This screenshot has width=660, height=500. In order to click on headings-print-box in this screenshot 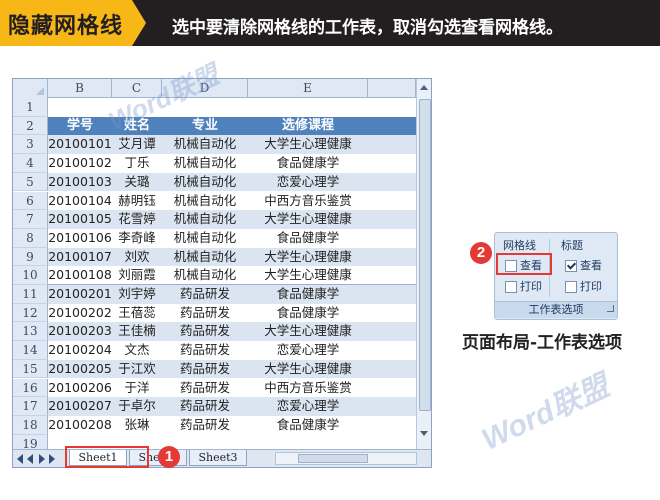, I will do `click(571, 287)`.